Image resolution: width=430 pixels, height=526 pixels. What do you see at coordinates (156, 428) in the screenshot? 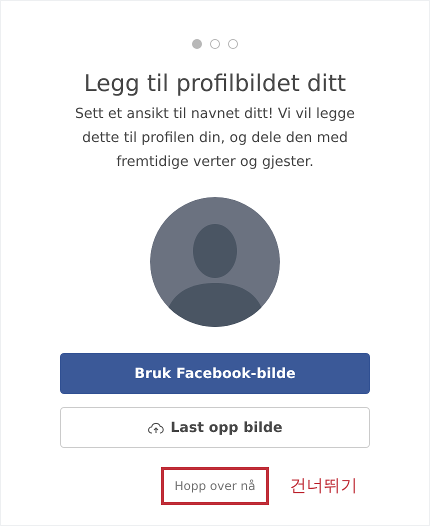
I see `cloud-upload-icon` at bounding box center [156, 428].